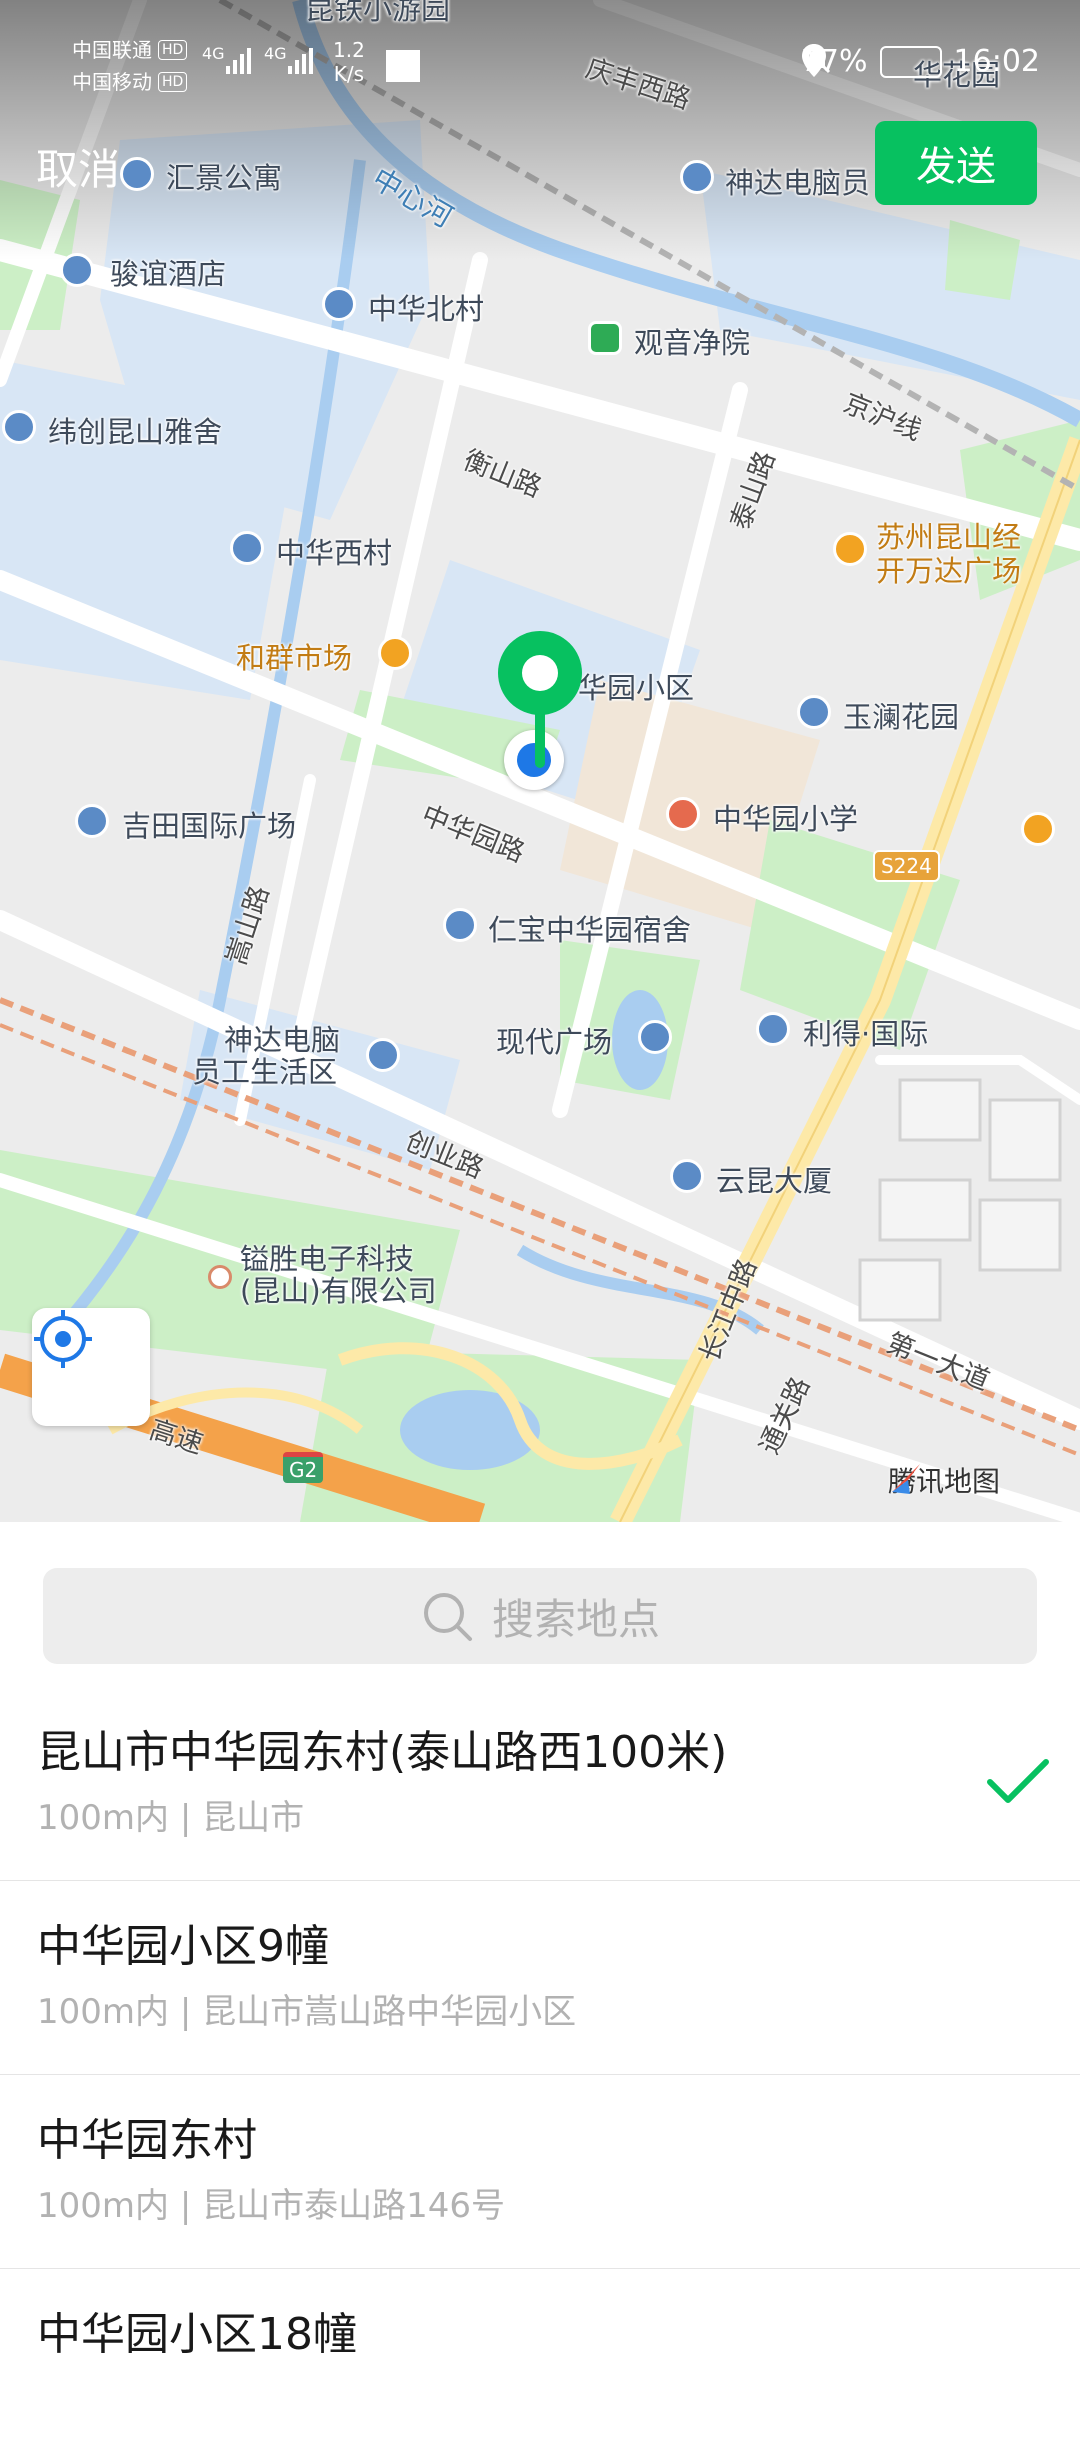  What do you see at coordinates (403, 66) in the screenshot?
I see `notification-icon` at bounding box center [403, 66].